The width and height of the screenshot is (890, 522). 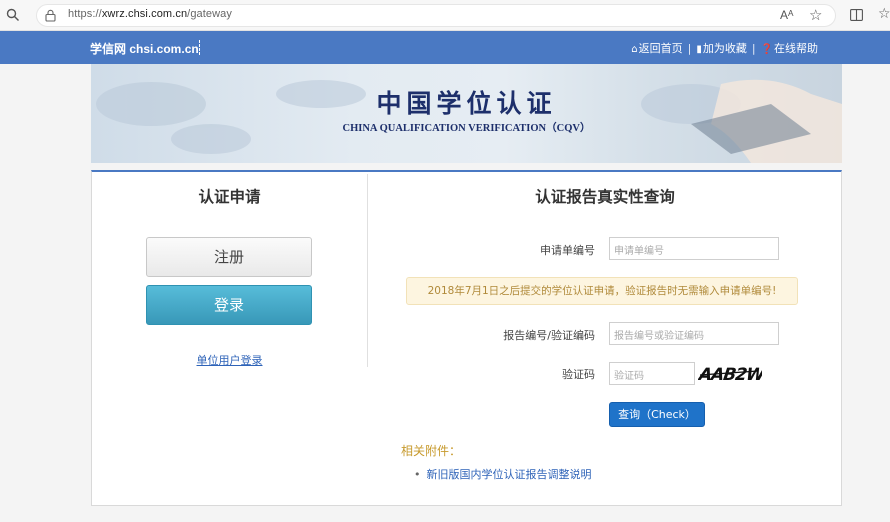 What do you see at coordinates (466, 128) in the screenshot?
I see `banner-subtitle: CHINA QUALIFICATION VERIFICATION（CQV）` at bounding box center [466, 128].